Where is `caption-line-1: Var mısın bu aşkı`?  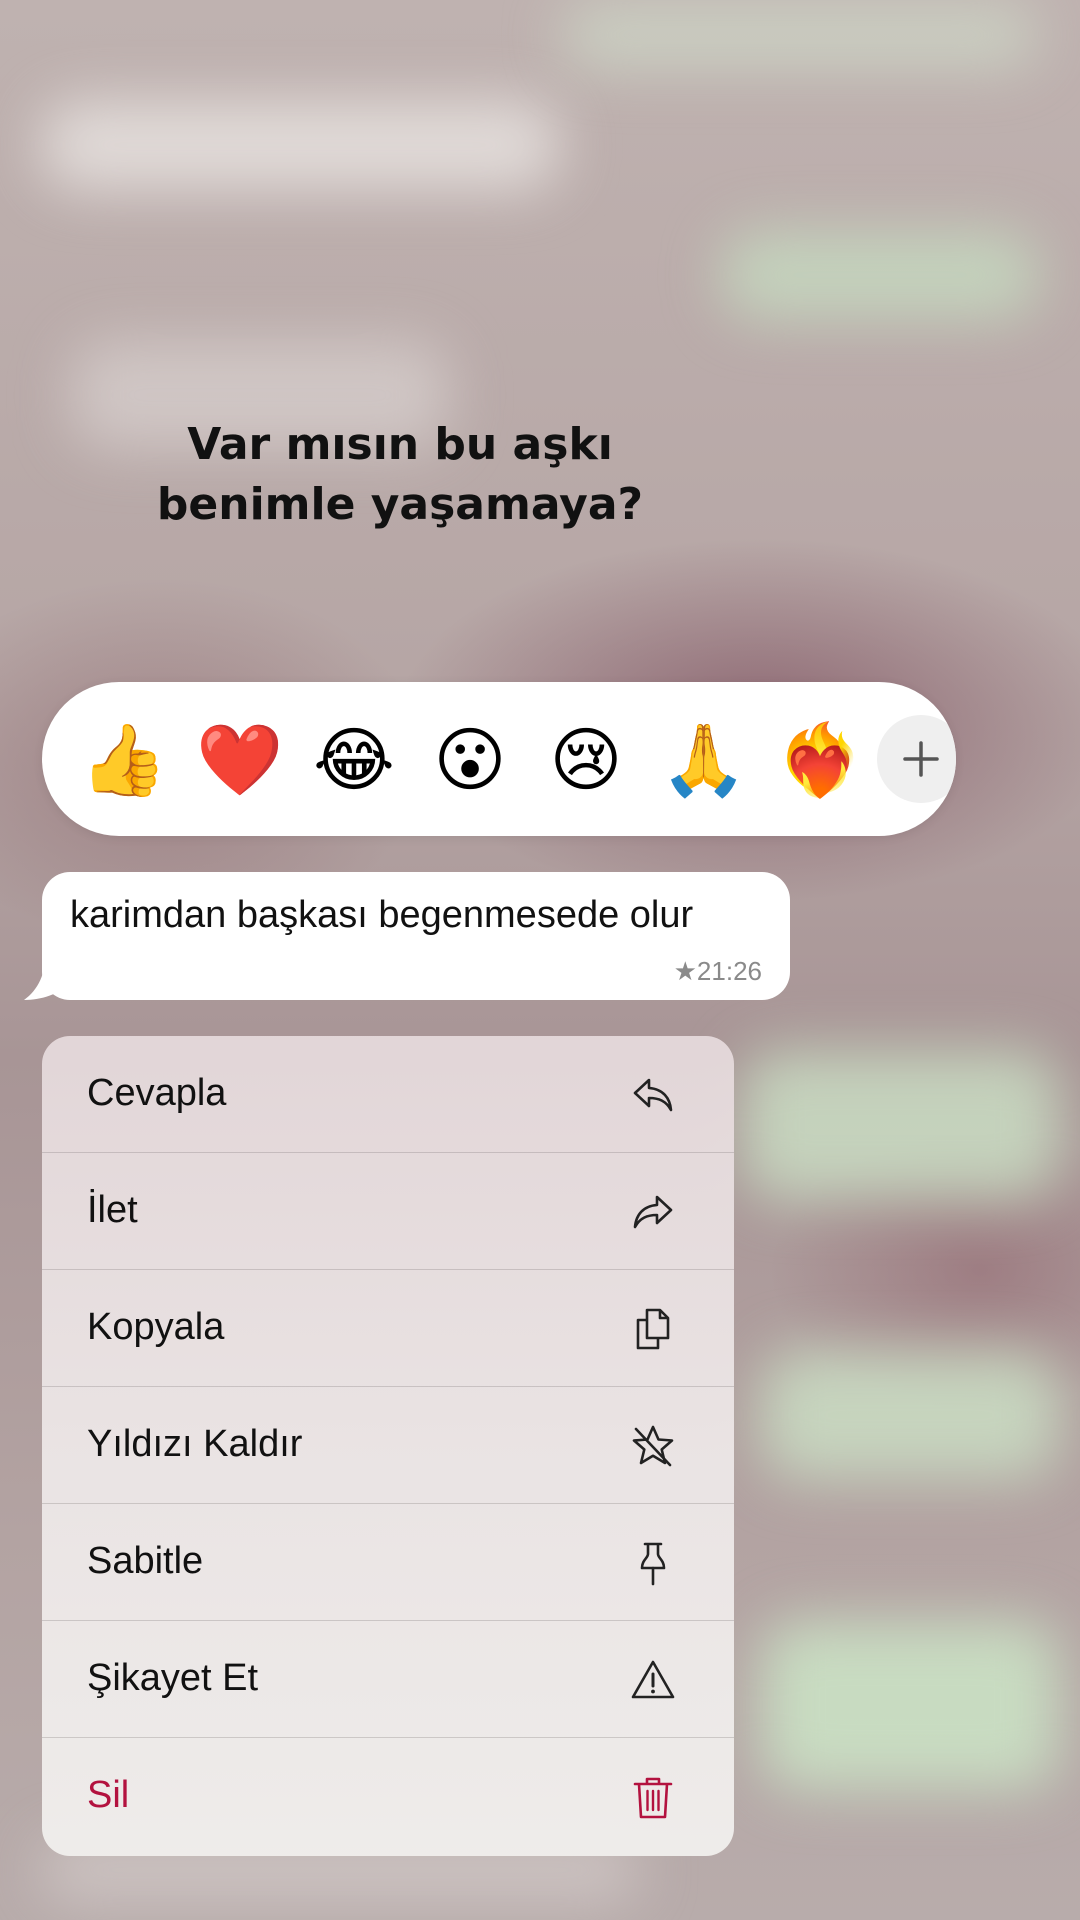 caption-line-1: Var mısın bu aşkı is located at coordinates (400, 444).